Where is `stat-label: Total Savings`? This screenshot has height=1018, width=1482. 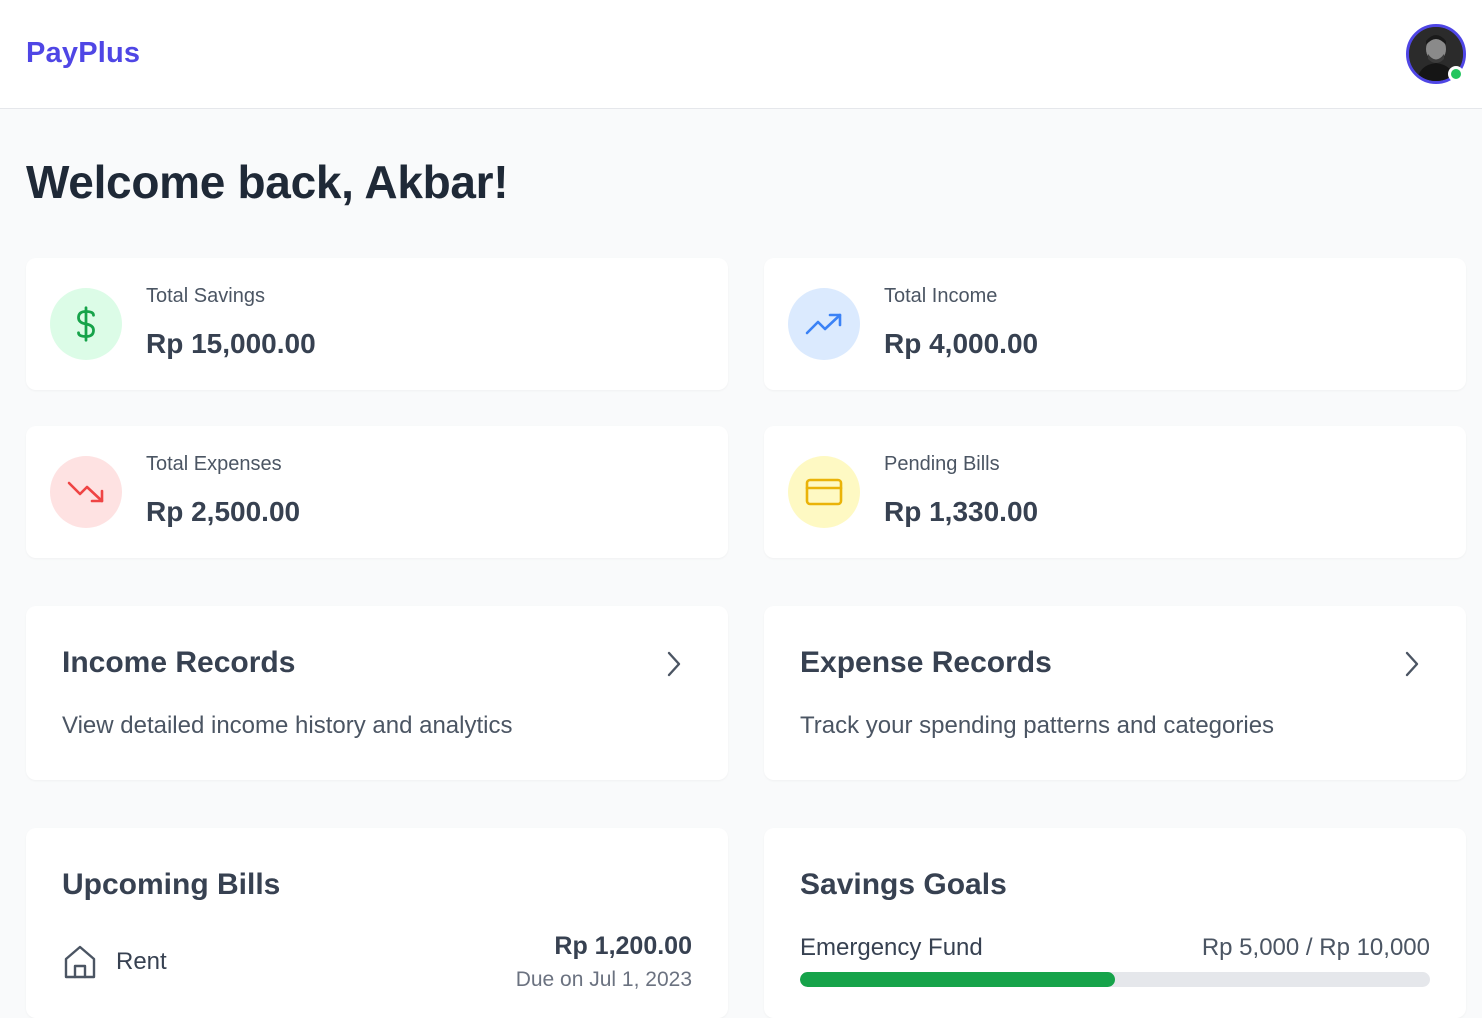
stat-label: Total Savings is located at coordinates (205, 296).